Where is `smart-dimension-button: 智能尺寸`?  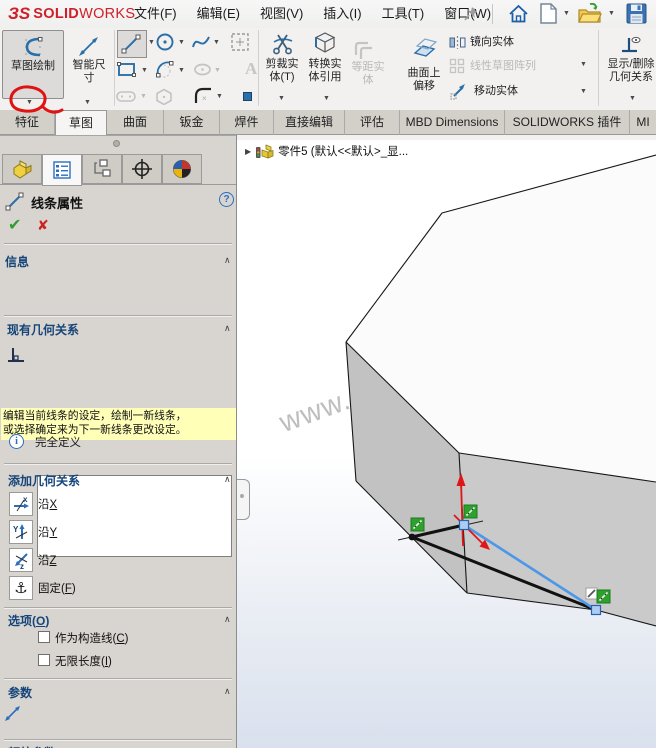 smart-dimension-button: 智能尺寸 is located at coordinates (89, 64).